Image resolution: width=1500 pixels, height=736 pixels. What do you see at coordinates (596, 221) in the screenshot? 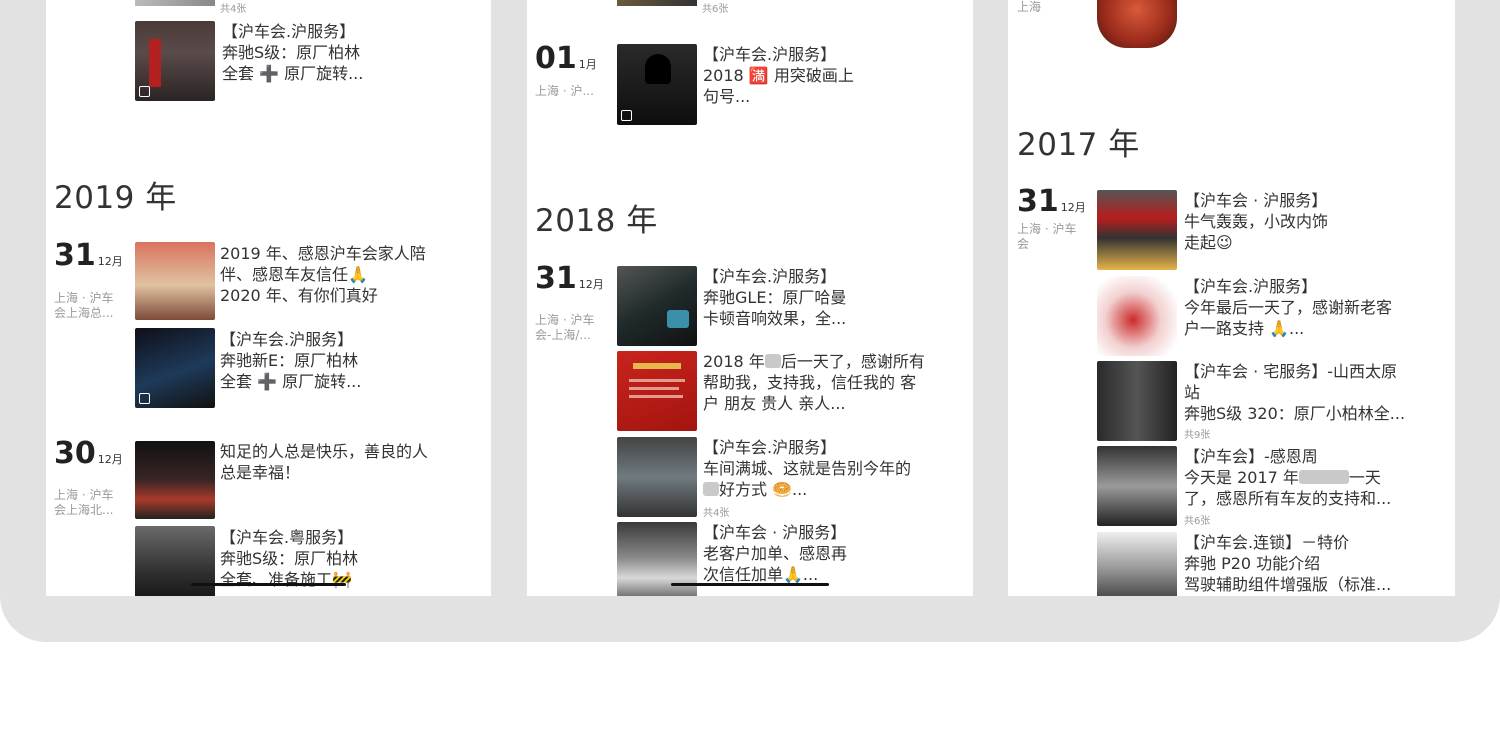
I see `year-heading: 2018 年` at bounding box center [596, 221].